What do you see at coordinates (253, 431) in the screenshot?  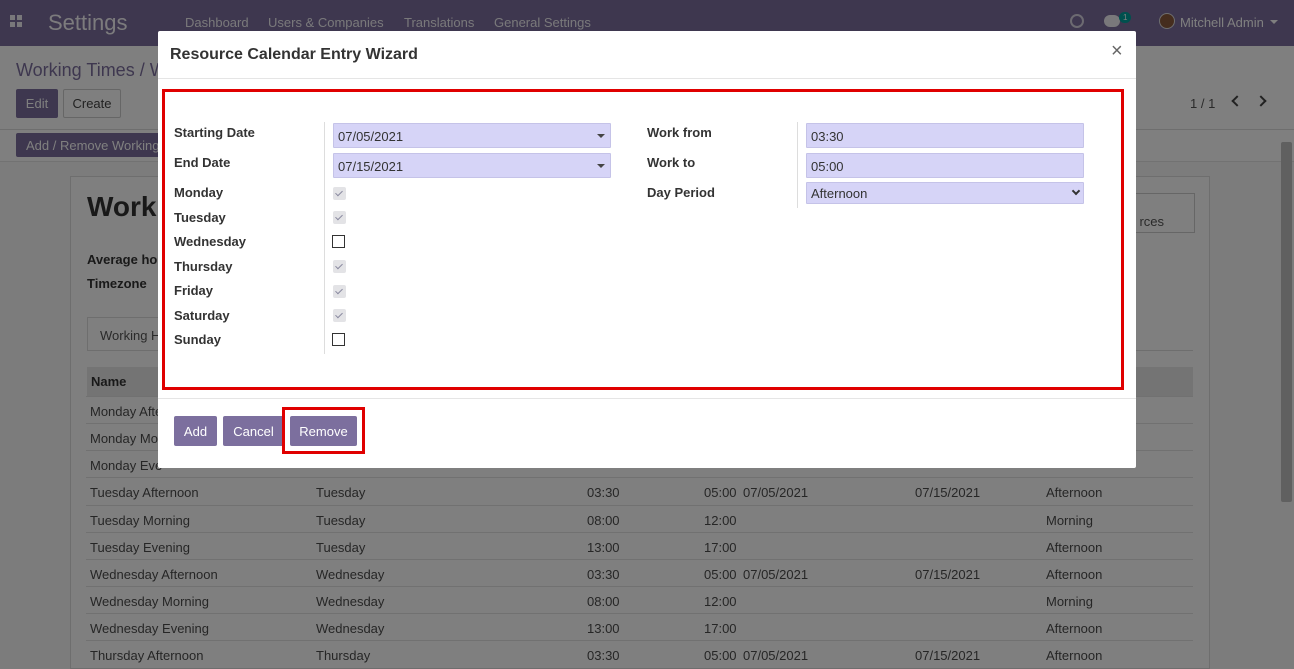 I see `cancel-button: Cancel` at bounding box center [253, 431].